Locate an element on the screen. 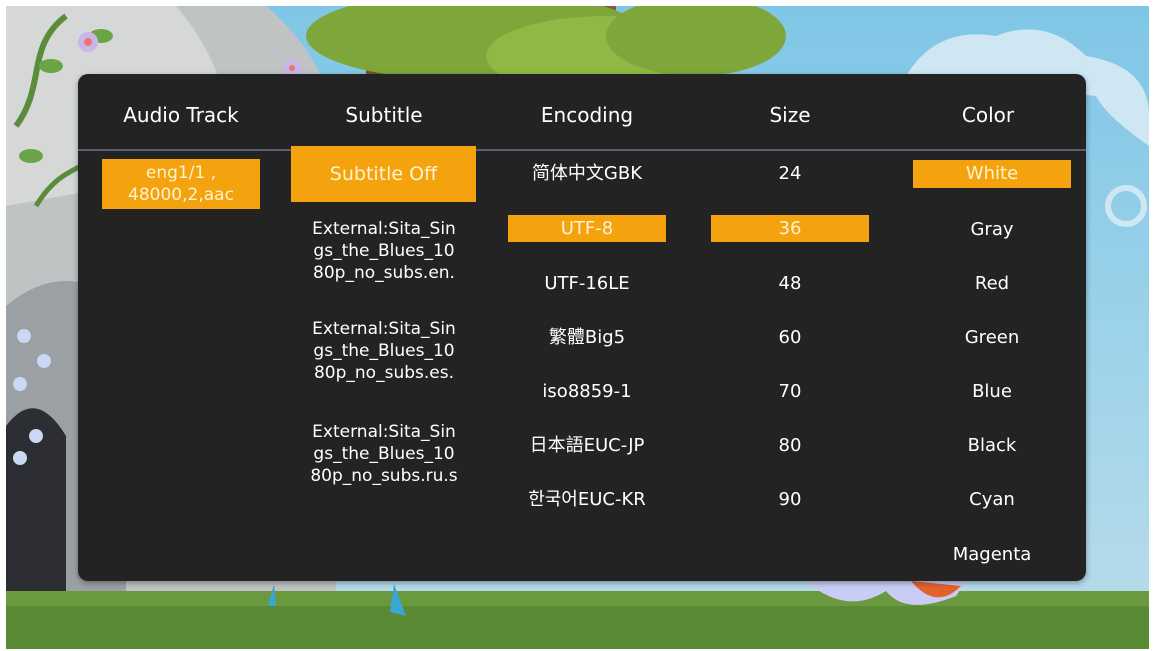 The width and height of the screenshot is (1153, 651). audio-track-column: Audio Track eng1/1 , 48000,2,aac is located at coordinates (181, 327).